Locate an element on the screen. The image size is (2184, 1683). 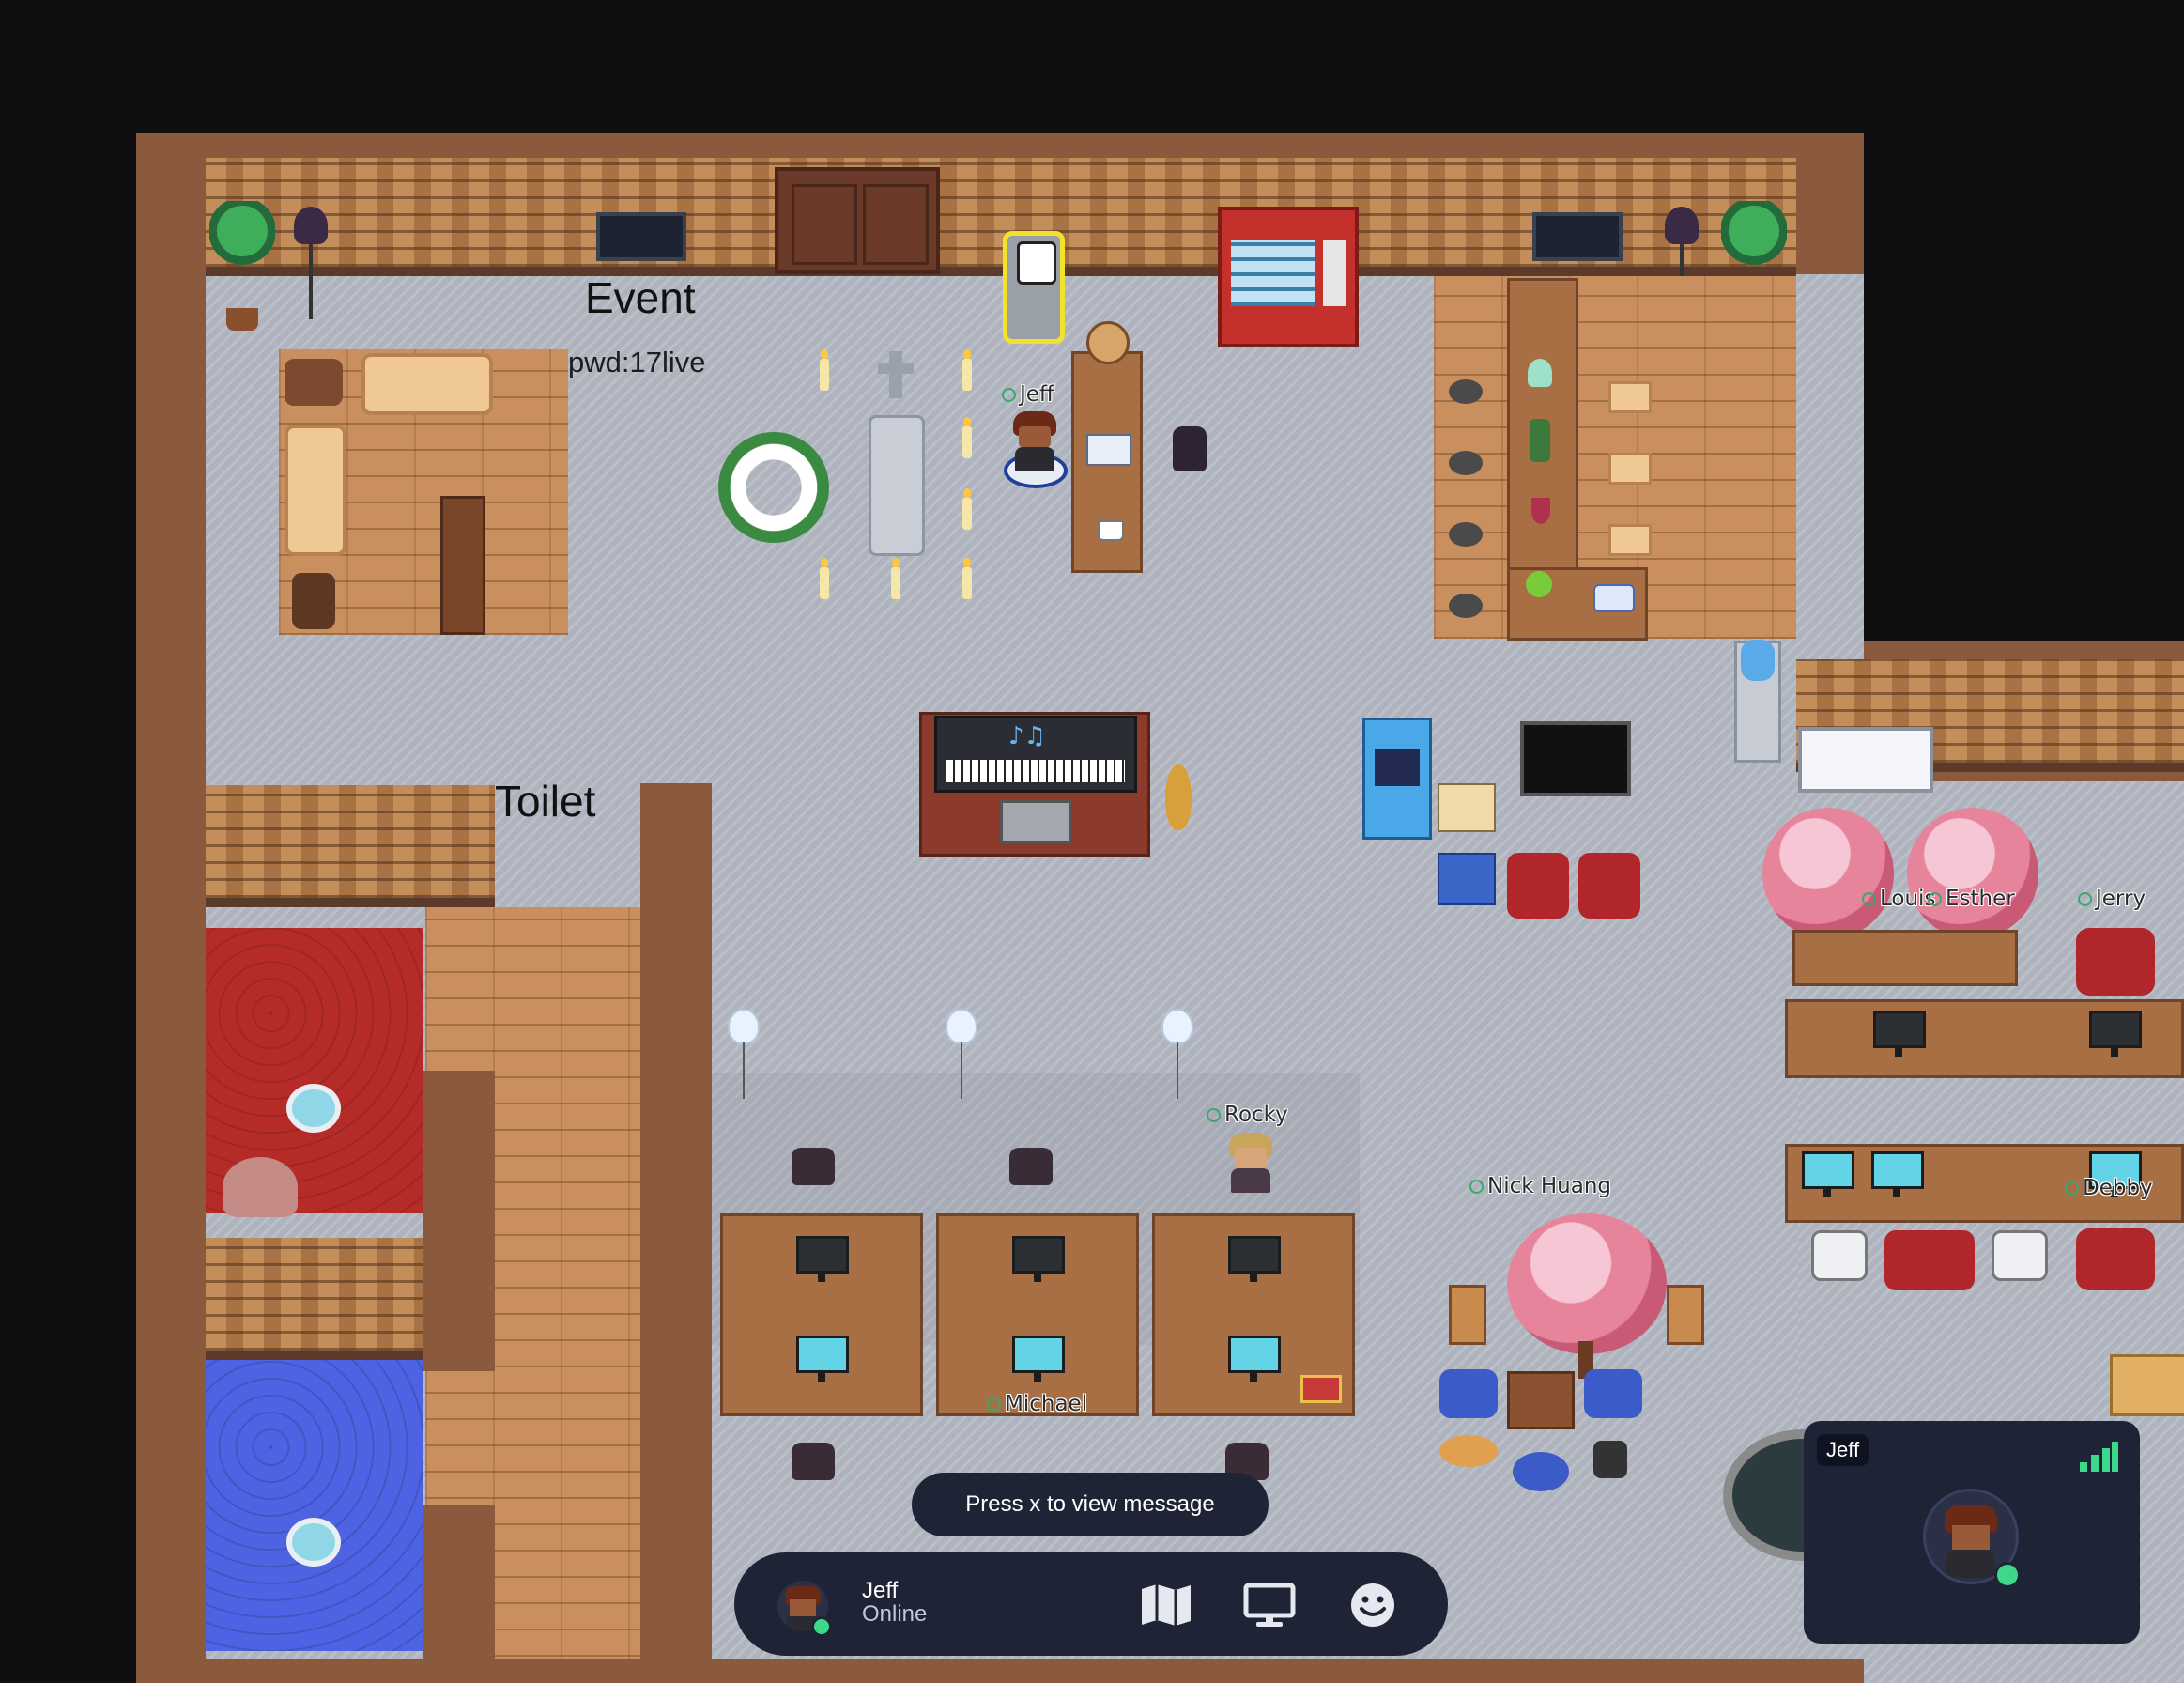
tv-stand is located at coordinates (1575, 758).